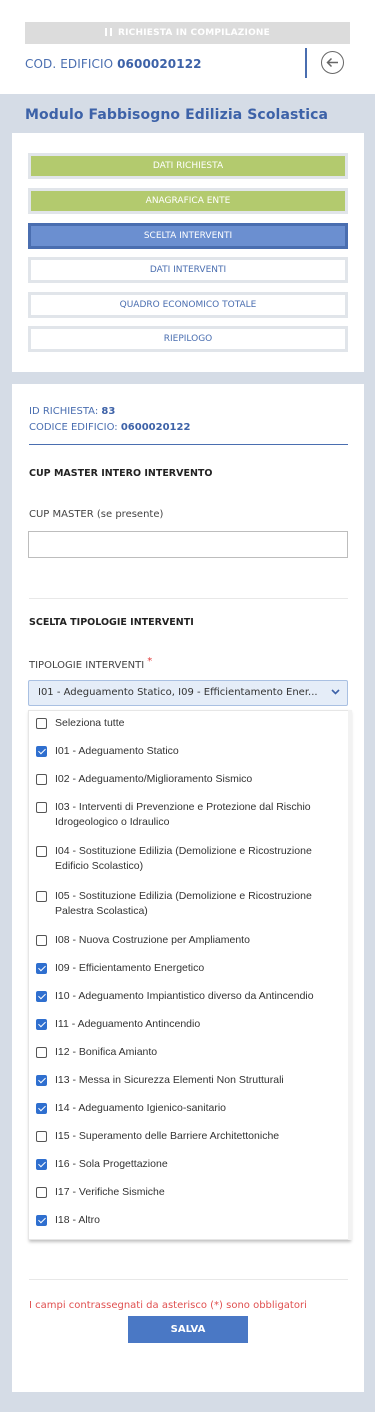 The image size is (375, 1412). Describe the element at coordinates (177, 115) in the screenshot. I see `page-title: Modulo Fabbisogno Edilizia Scolastica` at that location.